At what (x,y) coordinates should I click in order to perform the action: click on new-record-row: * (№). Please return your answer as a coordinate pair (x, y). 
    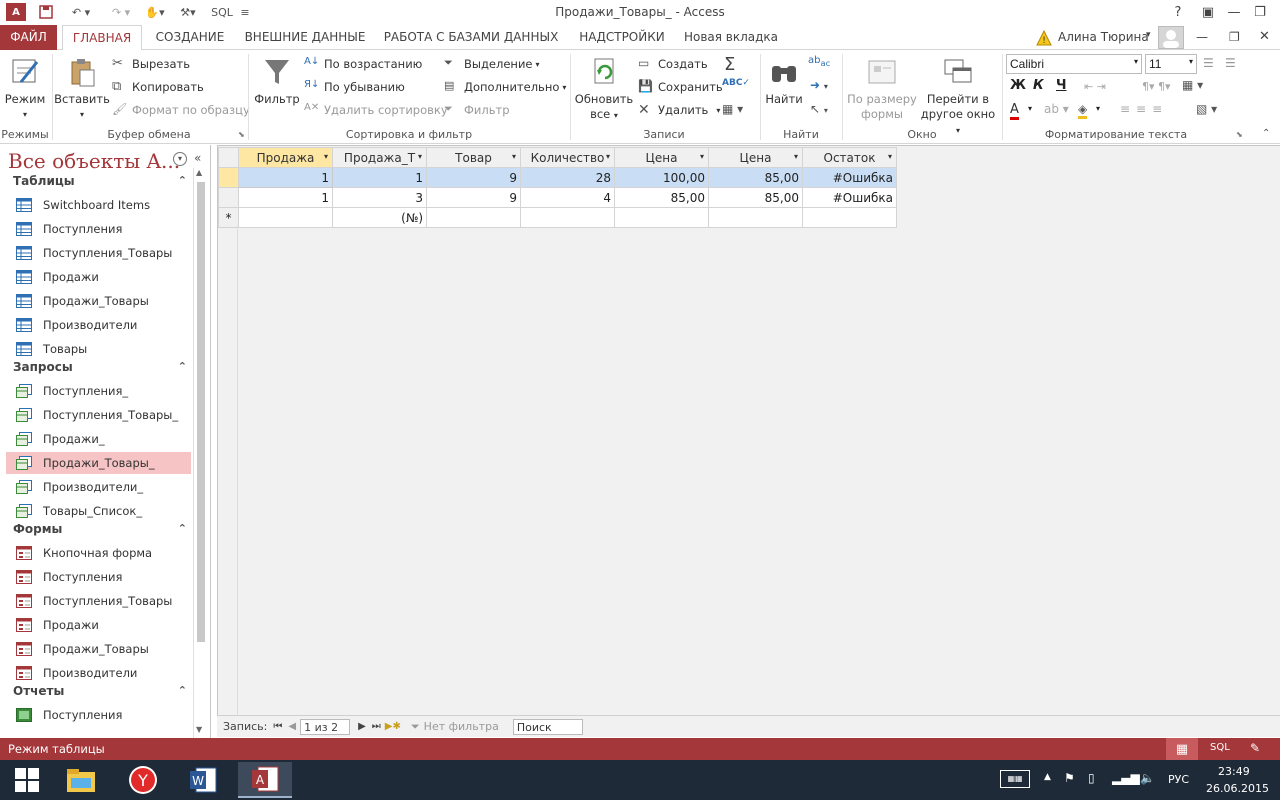
    Looking at the image, I should click on (557, 217).